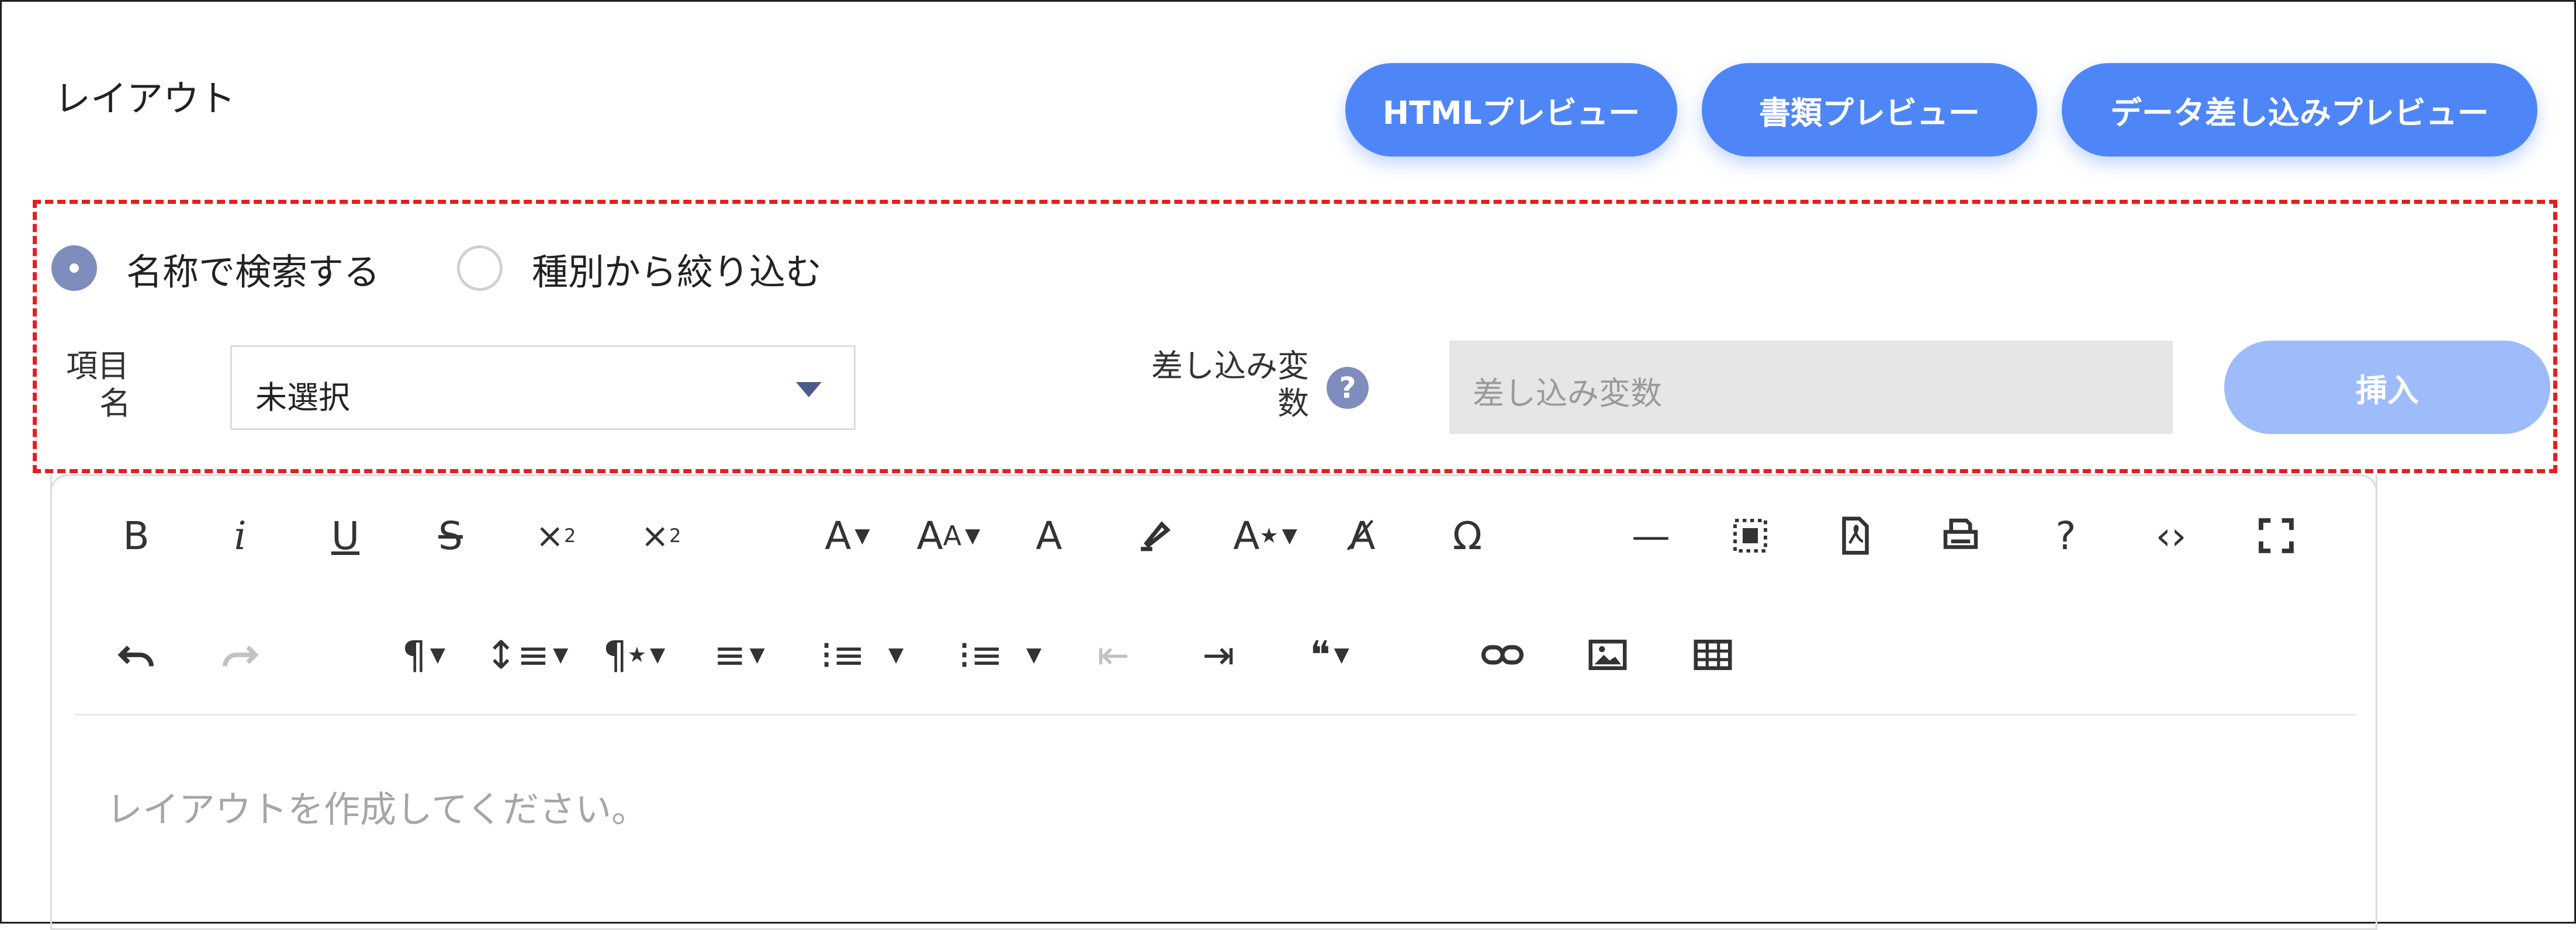  I want to click on paragraph-style-icon: ¶ ★ ▼, so click(634, 655).